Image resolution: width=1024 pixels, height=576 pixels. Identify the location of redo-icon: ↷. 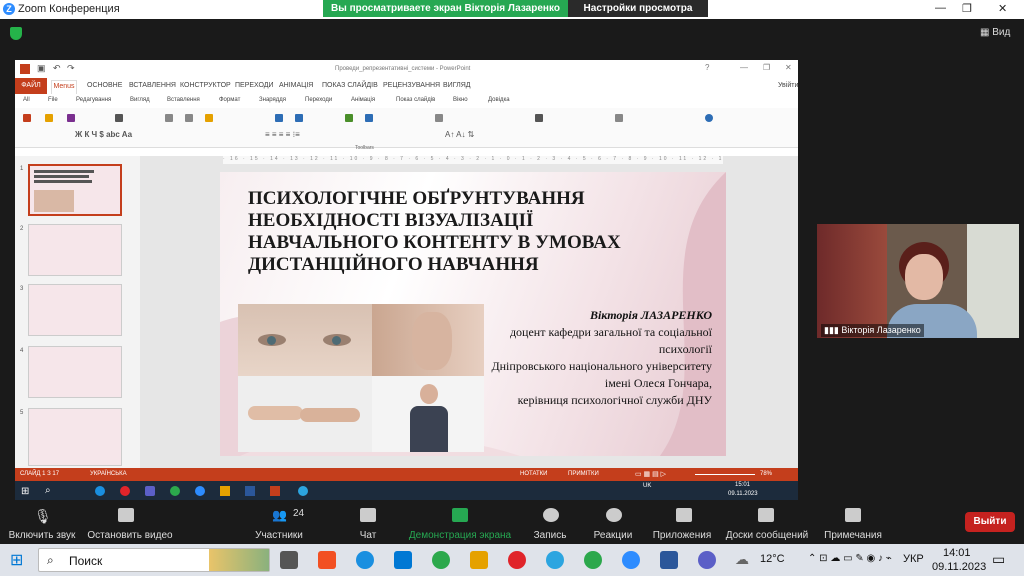
(71, 68).